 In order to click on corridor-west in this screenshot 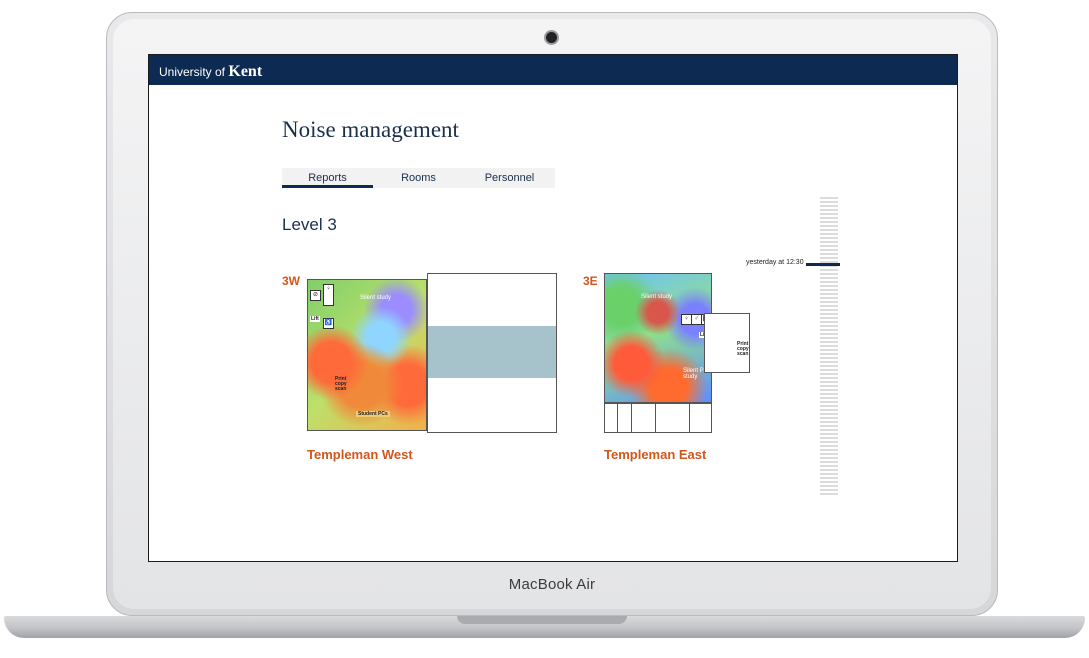, I will do `click(492, 352)`.